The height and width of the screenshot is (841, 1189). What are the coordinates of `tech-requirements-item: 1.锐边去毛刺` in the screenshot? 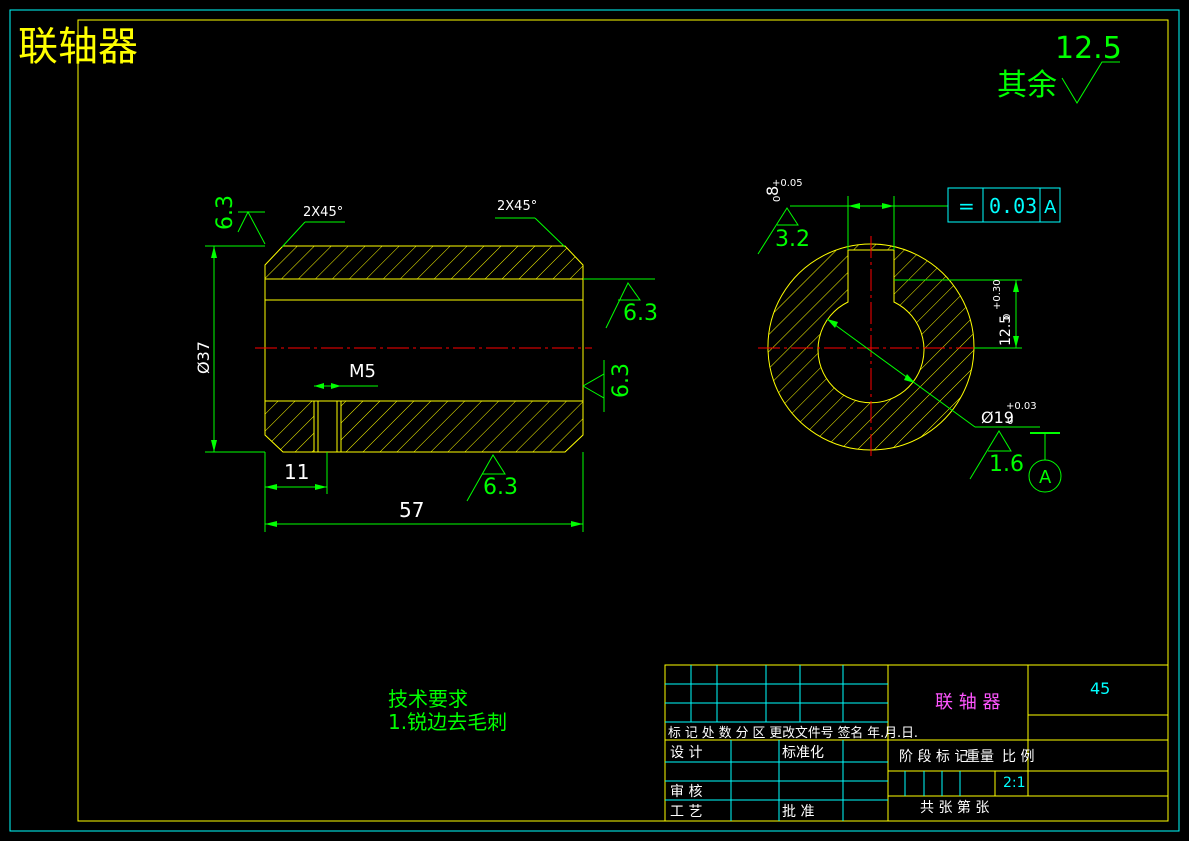 It's located at (447, 722).